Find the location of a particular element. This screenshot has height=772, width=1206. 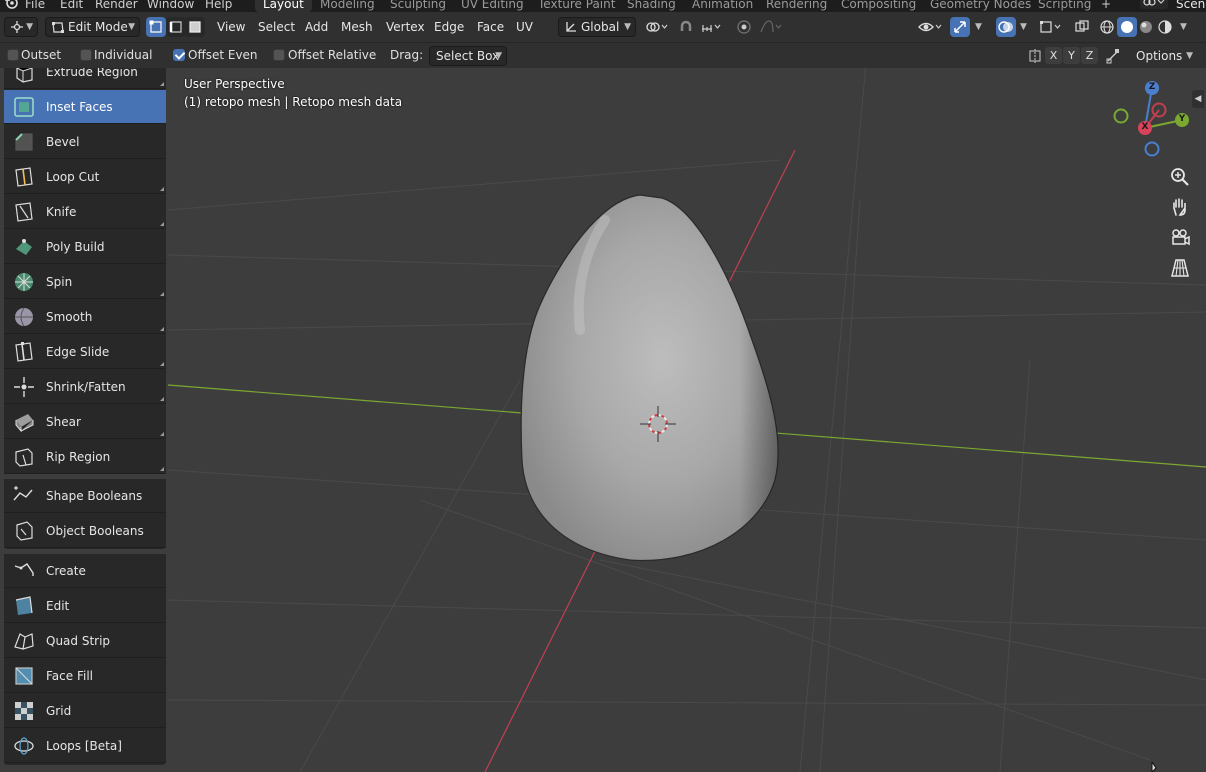

zoom-button is located at coordinates (1180, 177).